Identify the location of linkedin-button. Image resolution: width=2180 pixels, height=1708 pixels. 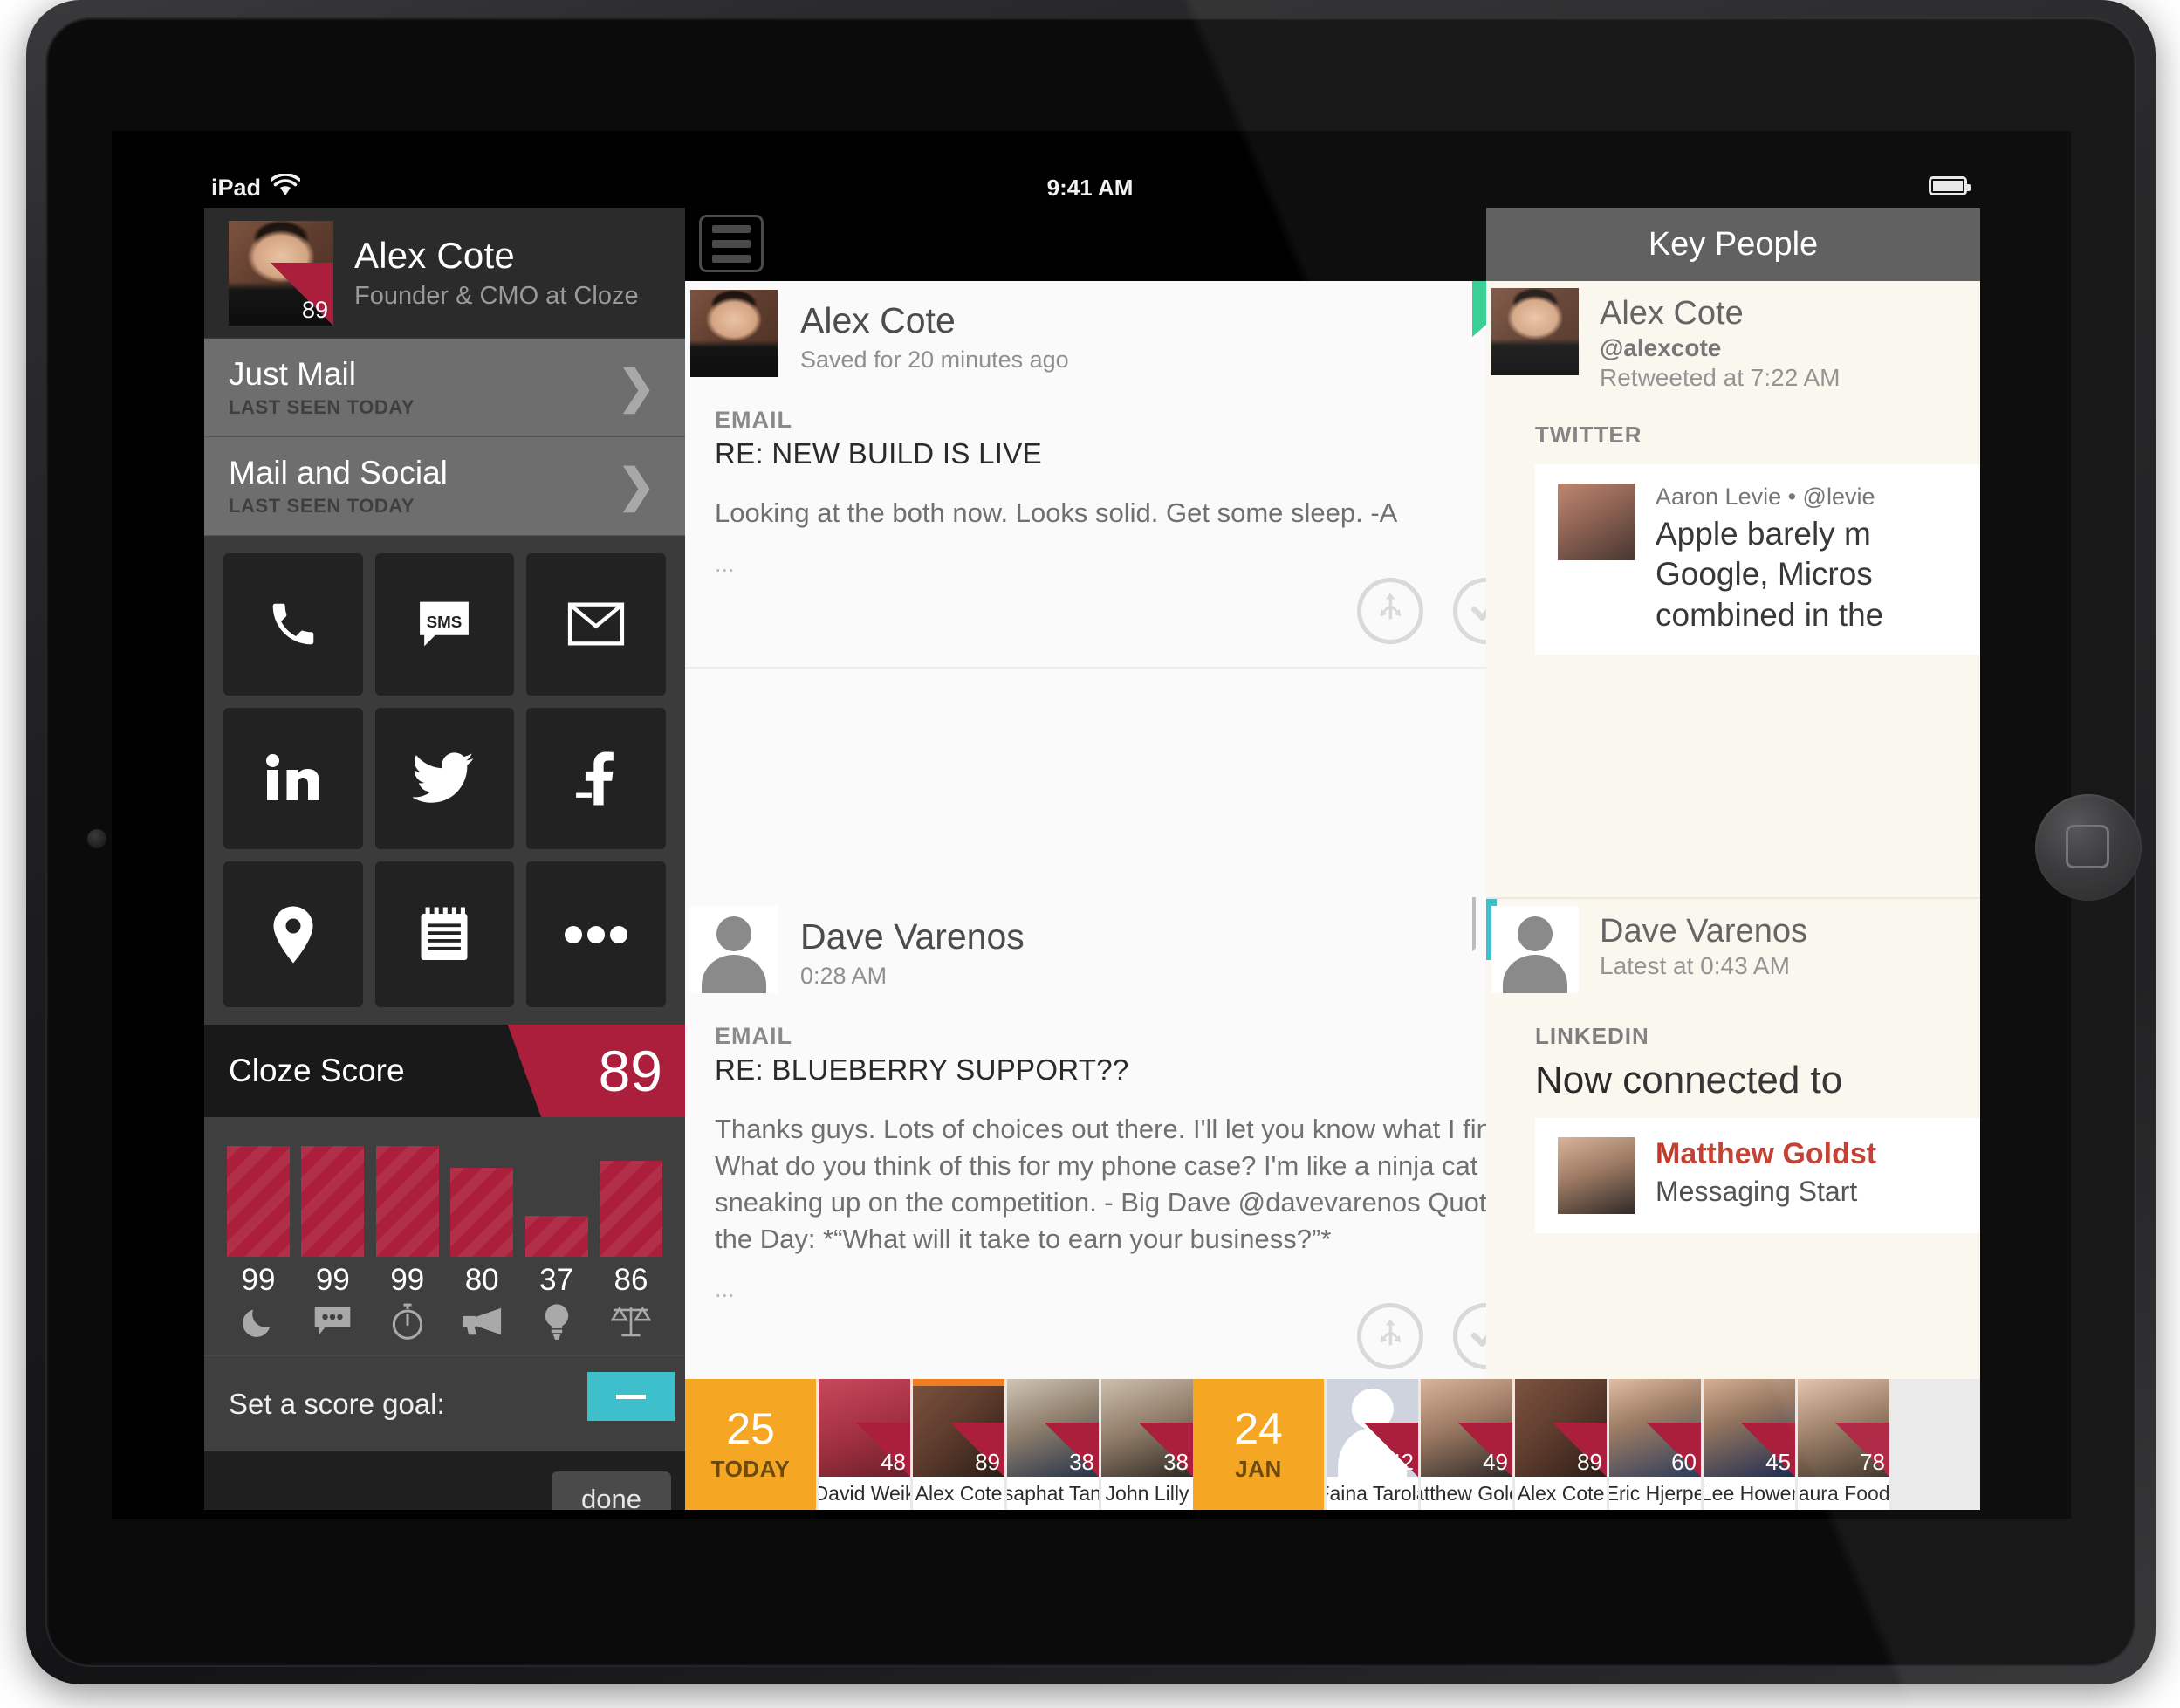
(293, 778).